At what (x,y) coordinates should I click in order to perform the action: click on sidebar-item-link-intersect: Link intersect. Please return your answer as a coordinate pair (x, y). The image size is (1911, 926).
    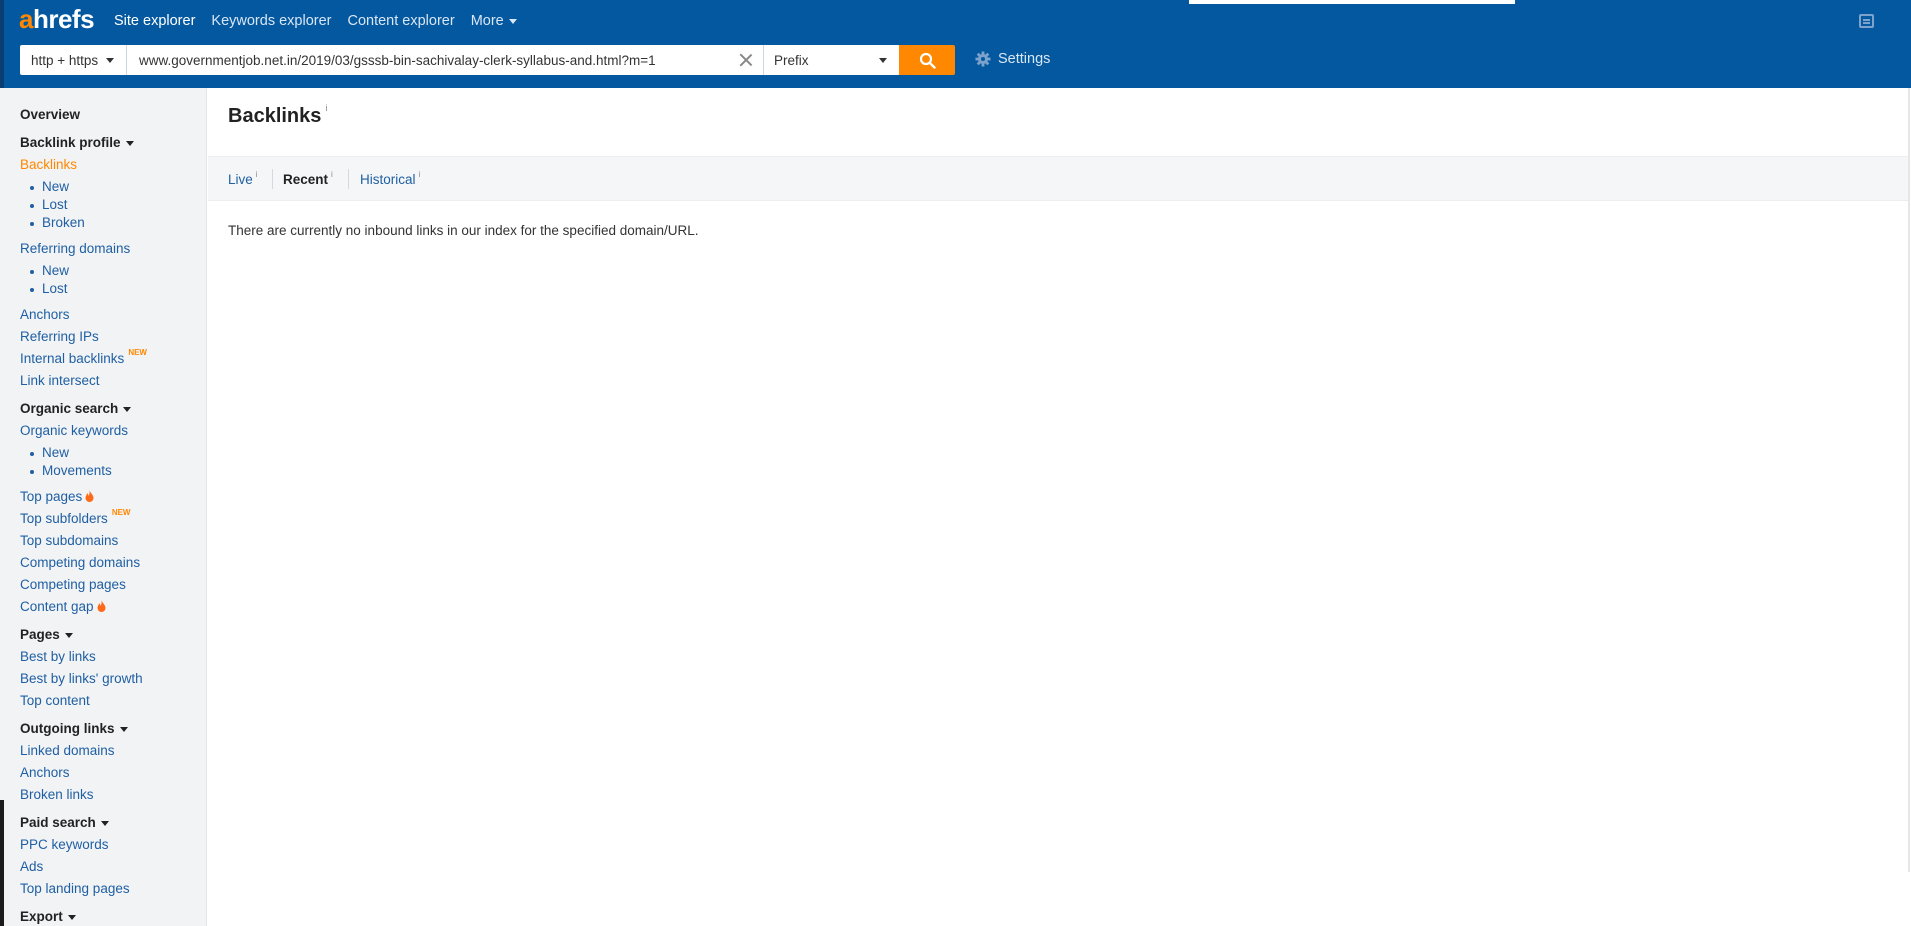
    Looking at the image, I should click on (60, 380).